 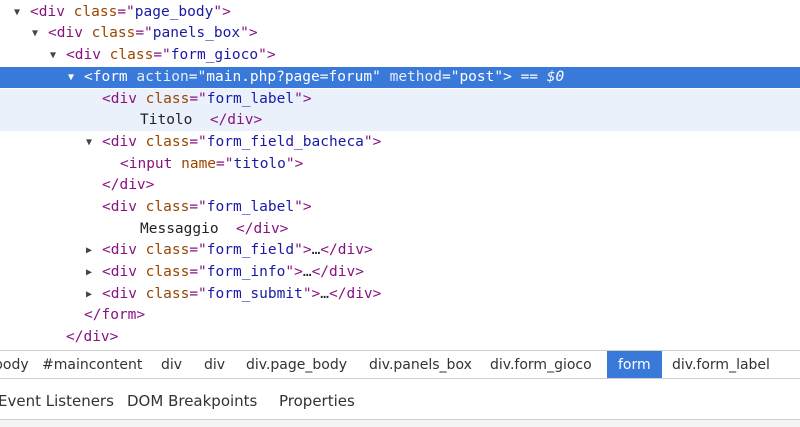 What do you see at coordinates (541, 364) in the screenshot?
I see `breadcrumb-item: div.form_gioco` at bounding box center [541, 364].